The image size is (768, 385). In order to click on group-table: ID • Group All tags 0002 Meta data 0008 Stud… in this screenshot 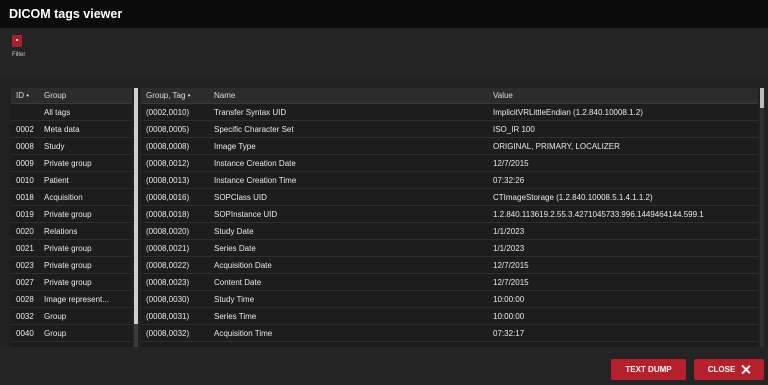, I will do `click(71, 217)`.